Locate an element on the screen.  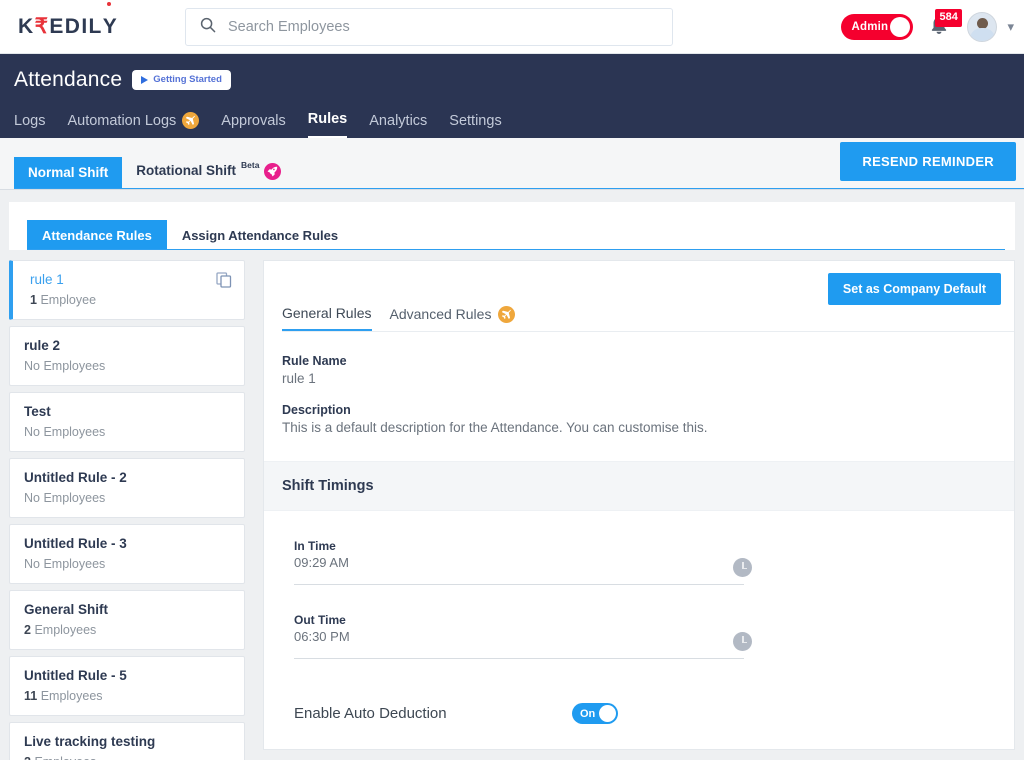
rule-list-item-untitled-rule-3: Untitled Rule - 3 No Employees is located at coordinates (127, 554).